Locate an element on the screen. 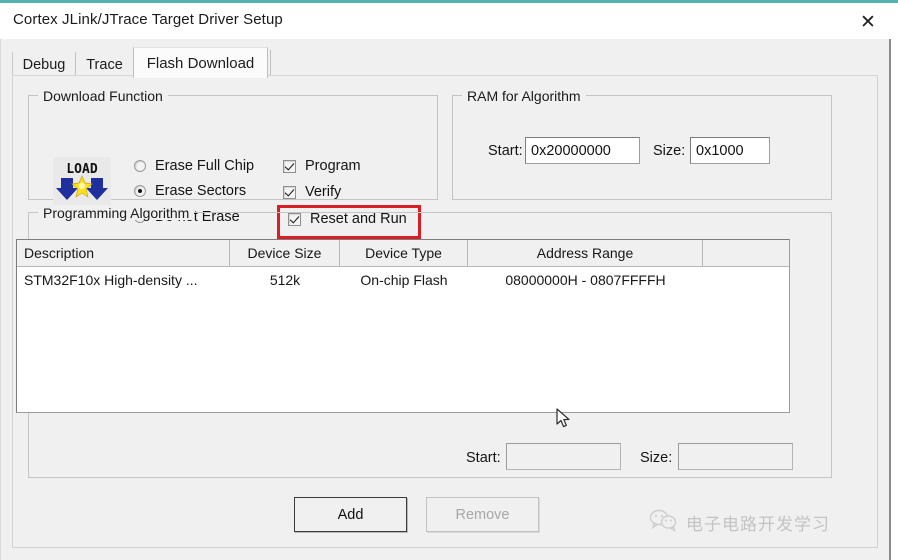 The width and height of the screenshot is (898, 560). svg-text: LOAD is located at coordinates (81, 169).